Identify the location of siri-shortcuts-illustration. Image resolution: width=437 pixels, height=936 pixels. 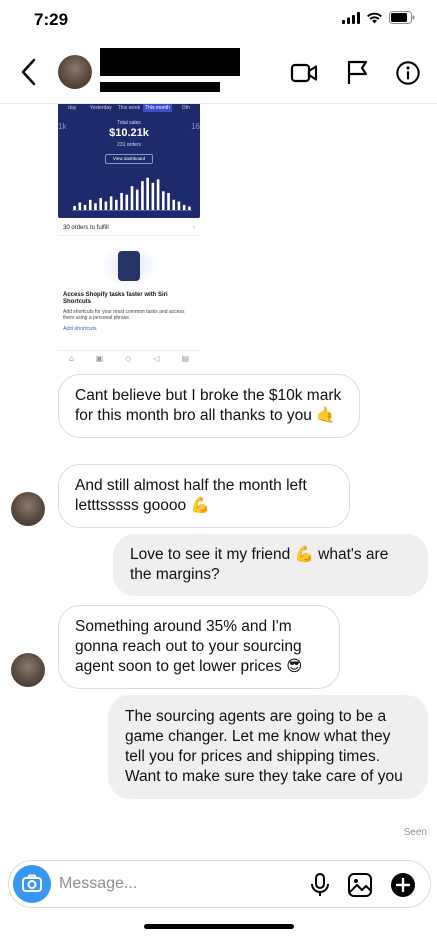
(129, 266).